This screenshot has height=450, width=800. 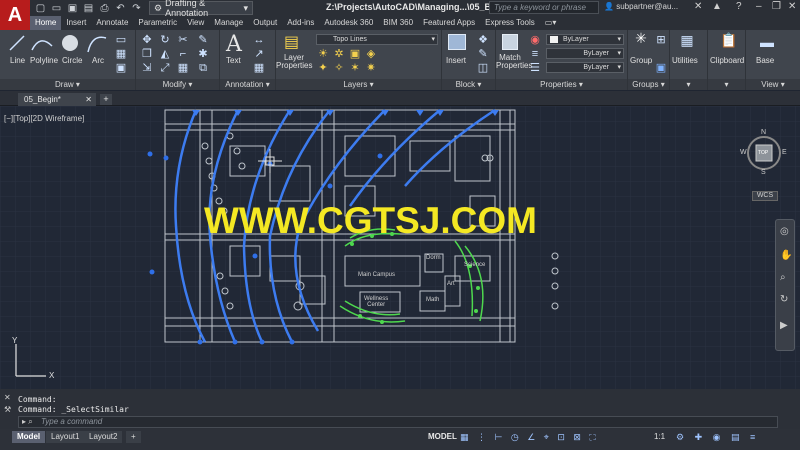 What do you see at coordinates (535, 54) in the screenshot?
I see `linetype-icon: ≡` at bounding box center [535, 54].